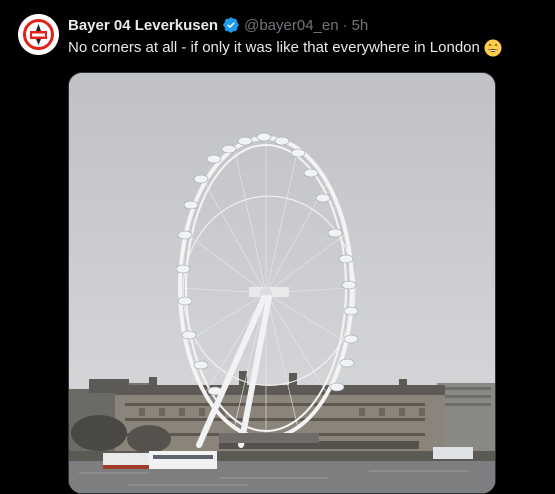 This screenshot has width=555, height=494. I want to click on timestamp: 5h, so click(360, 25).